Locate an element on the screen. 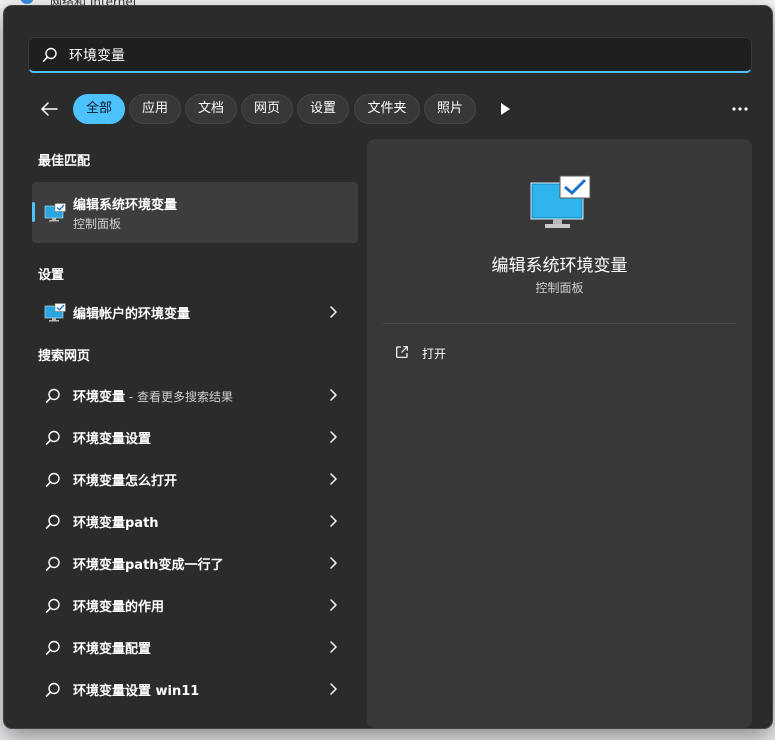 This screenshot has height=740, width=775. system-env-large-icon is located at coordinates (560, 201).